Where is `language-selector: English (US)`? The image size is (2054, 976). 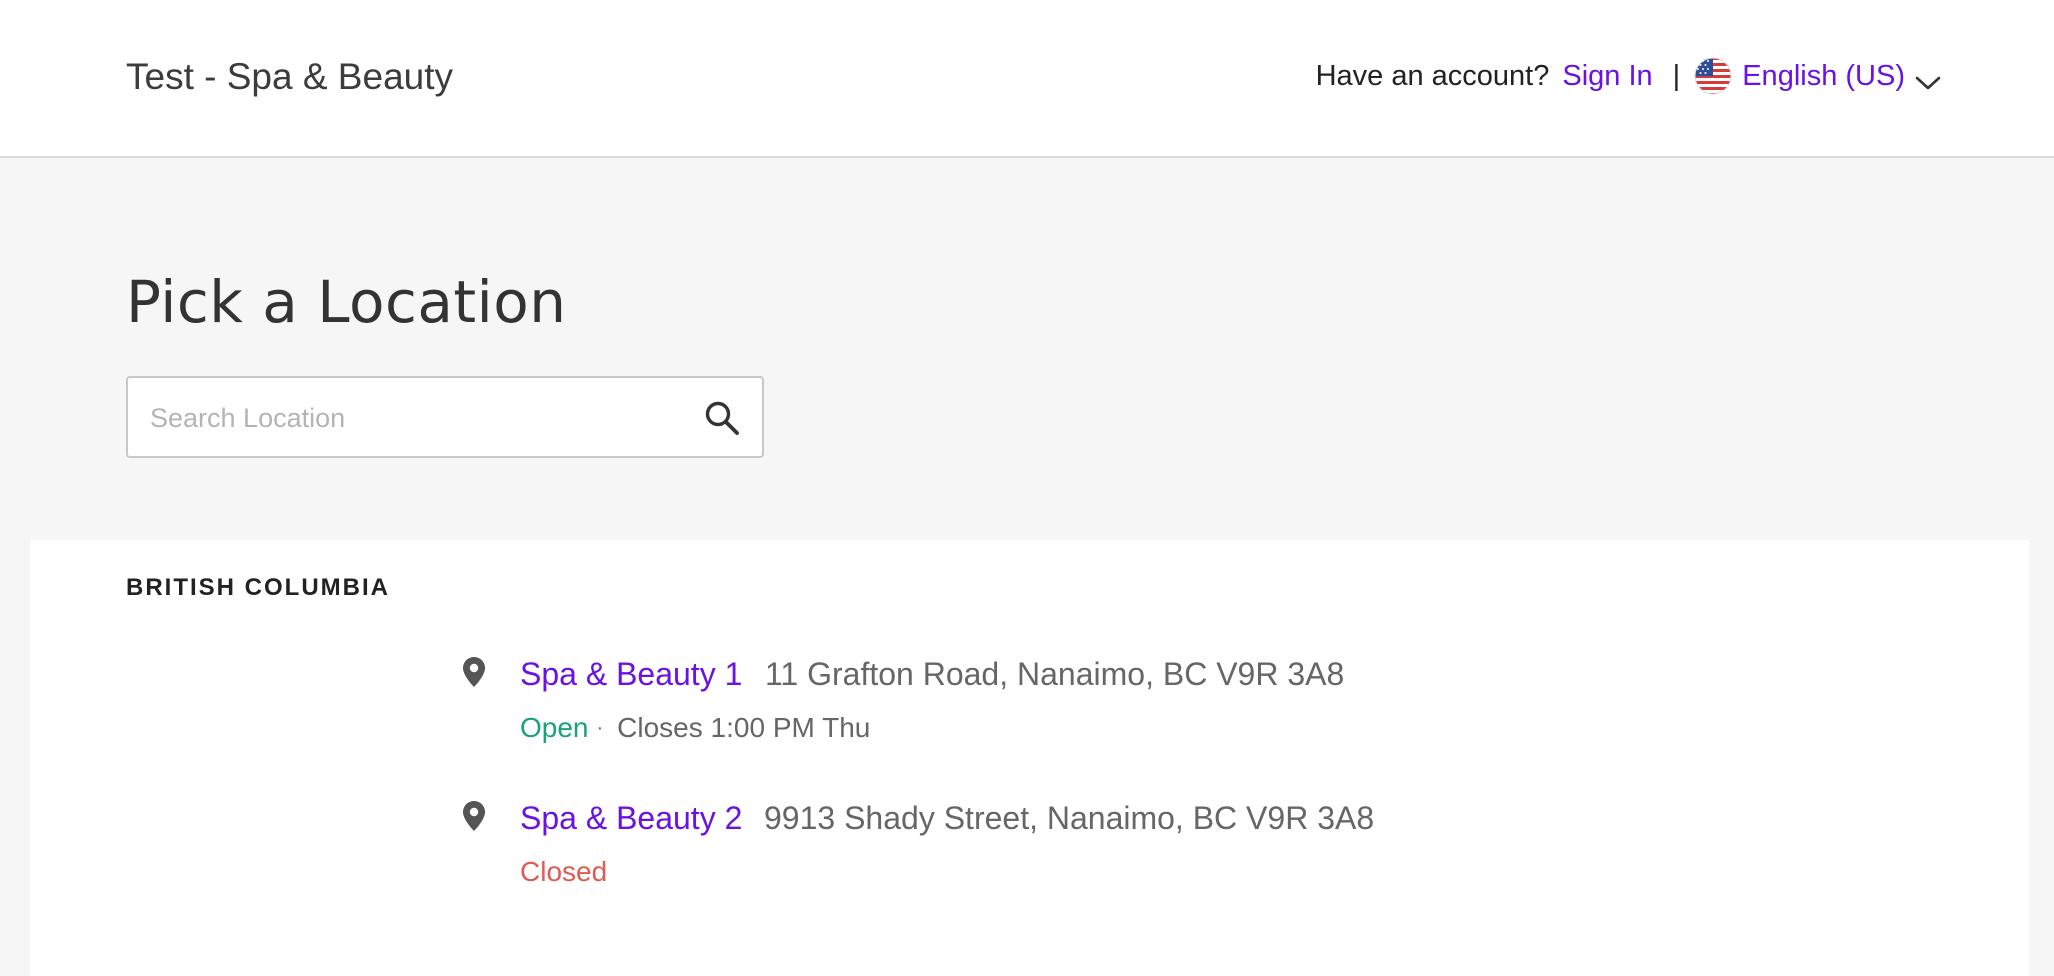 language-selector: English (US) is located at coordinates (1823, 76).